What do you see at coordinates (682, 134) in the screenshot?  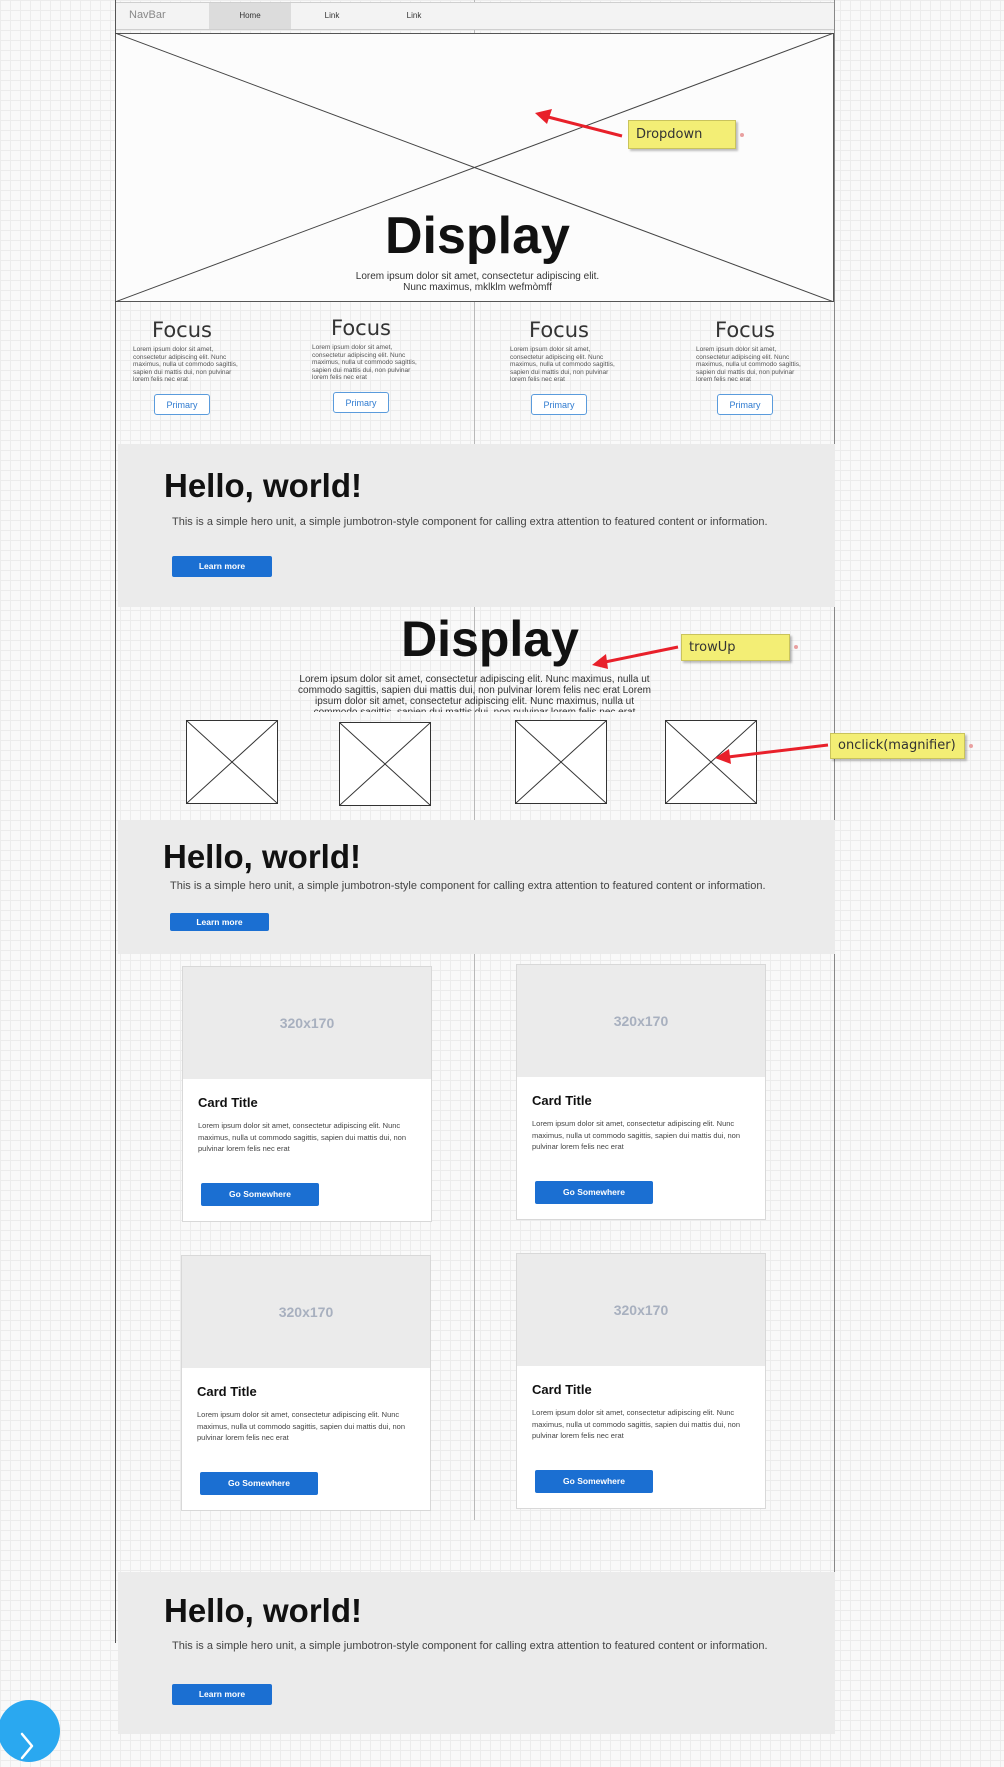 I see `note-dropdown: Dropdown` at bounding box center [682, 134].